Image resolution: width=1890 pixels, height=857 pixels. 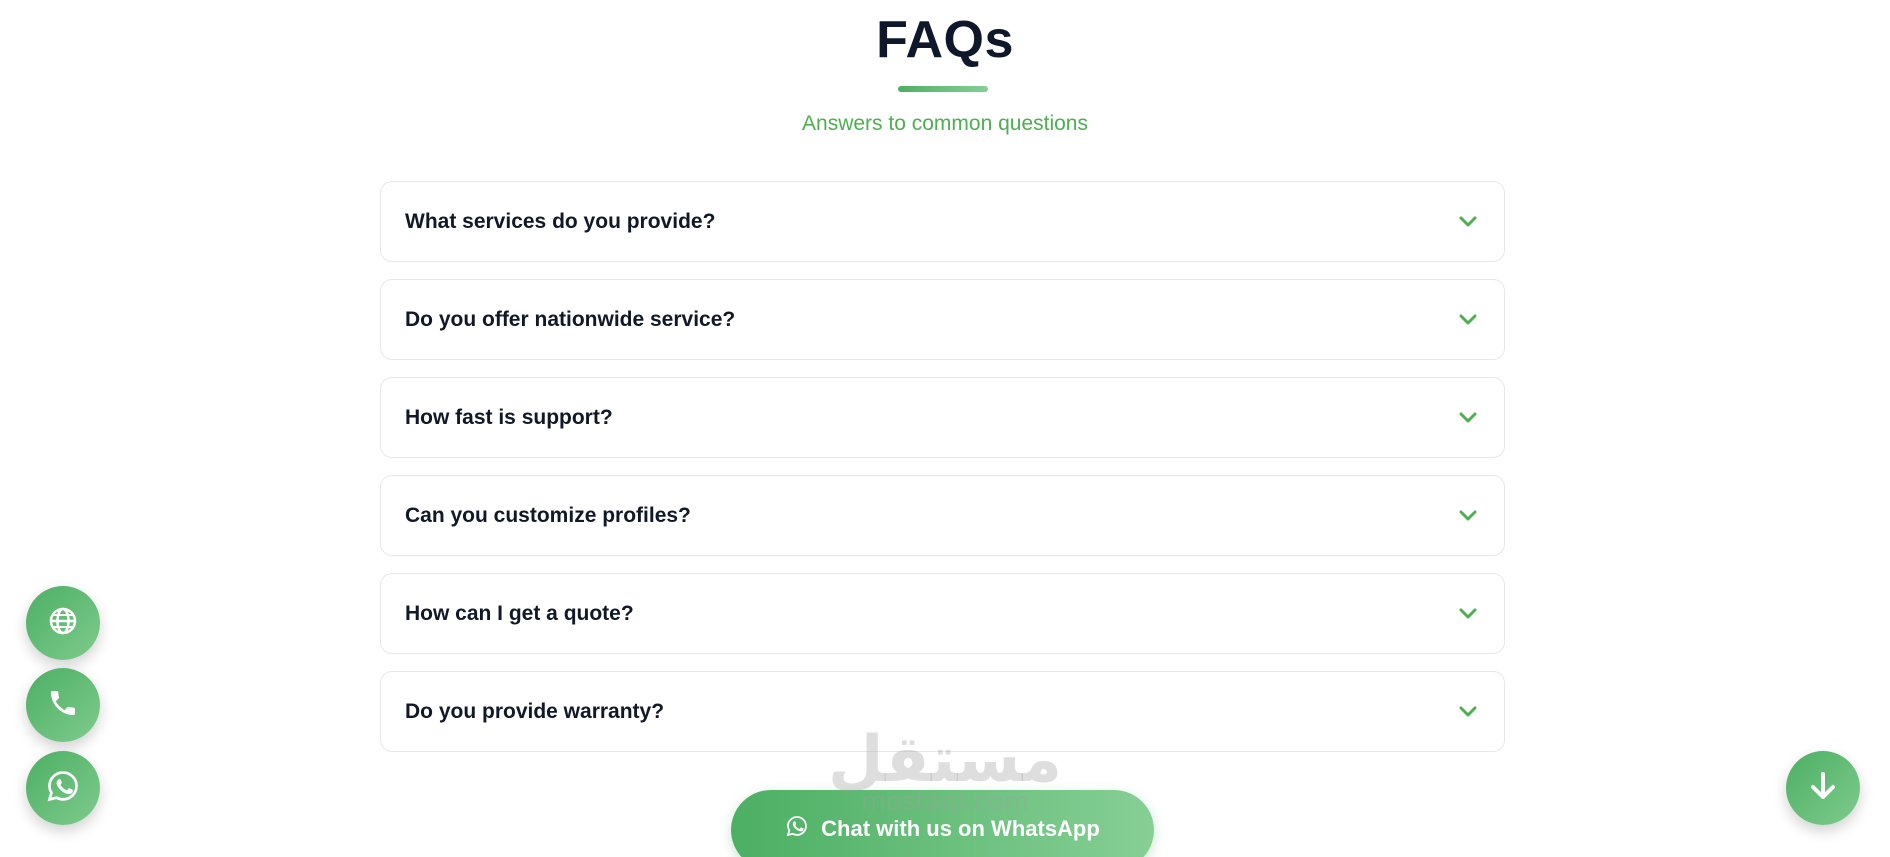 I want to click on whatsapp-chat-button-content: Chat with us on WhatsApp, so click(x=942, y=828).